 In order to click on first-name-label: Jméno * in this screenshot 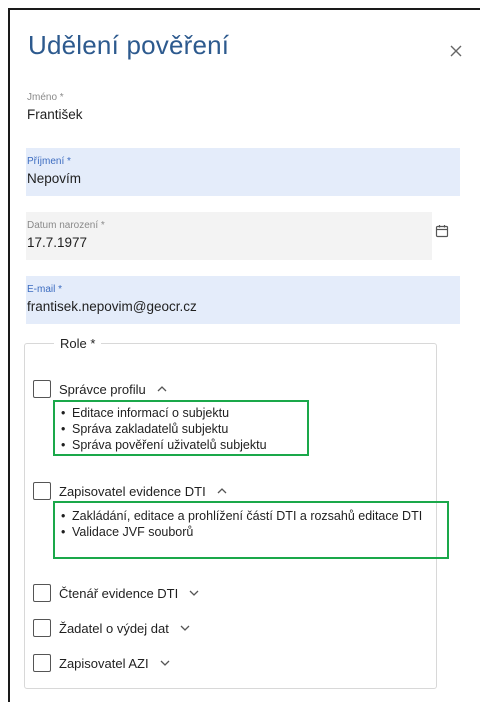, I will do `click(45, 97)`.